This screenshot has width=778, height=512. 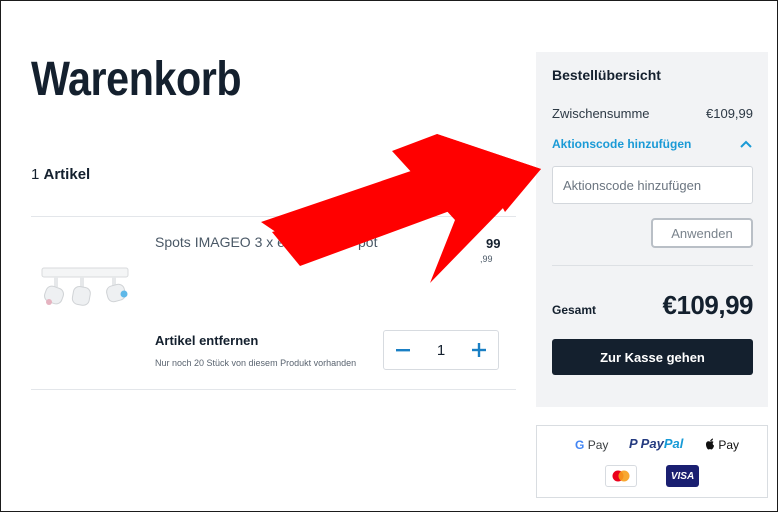 I want to click on mastercard-icon, so click(x=621, y=476).